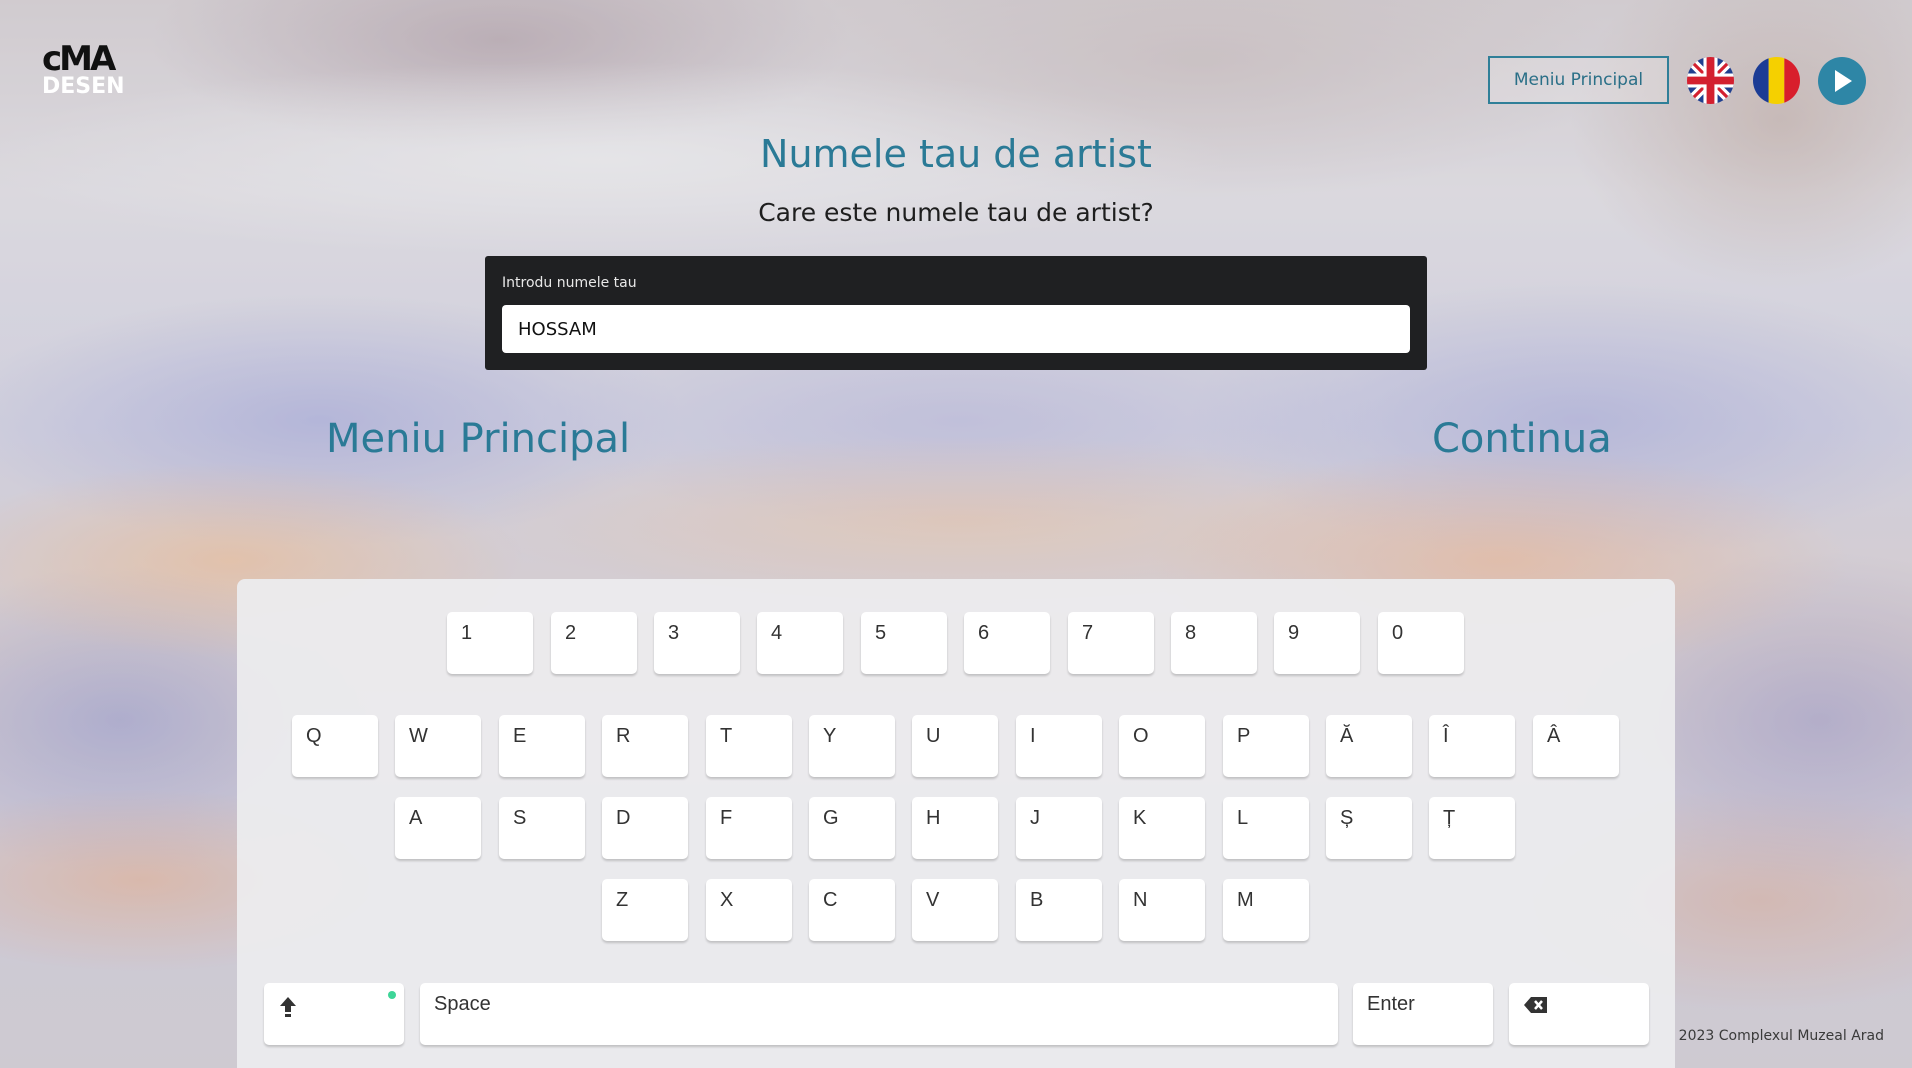 The image size is (1912, 1068). Describe the element at coordinates (1317, 643) in the screenshot. I see `key: 9` at that location.